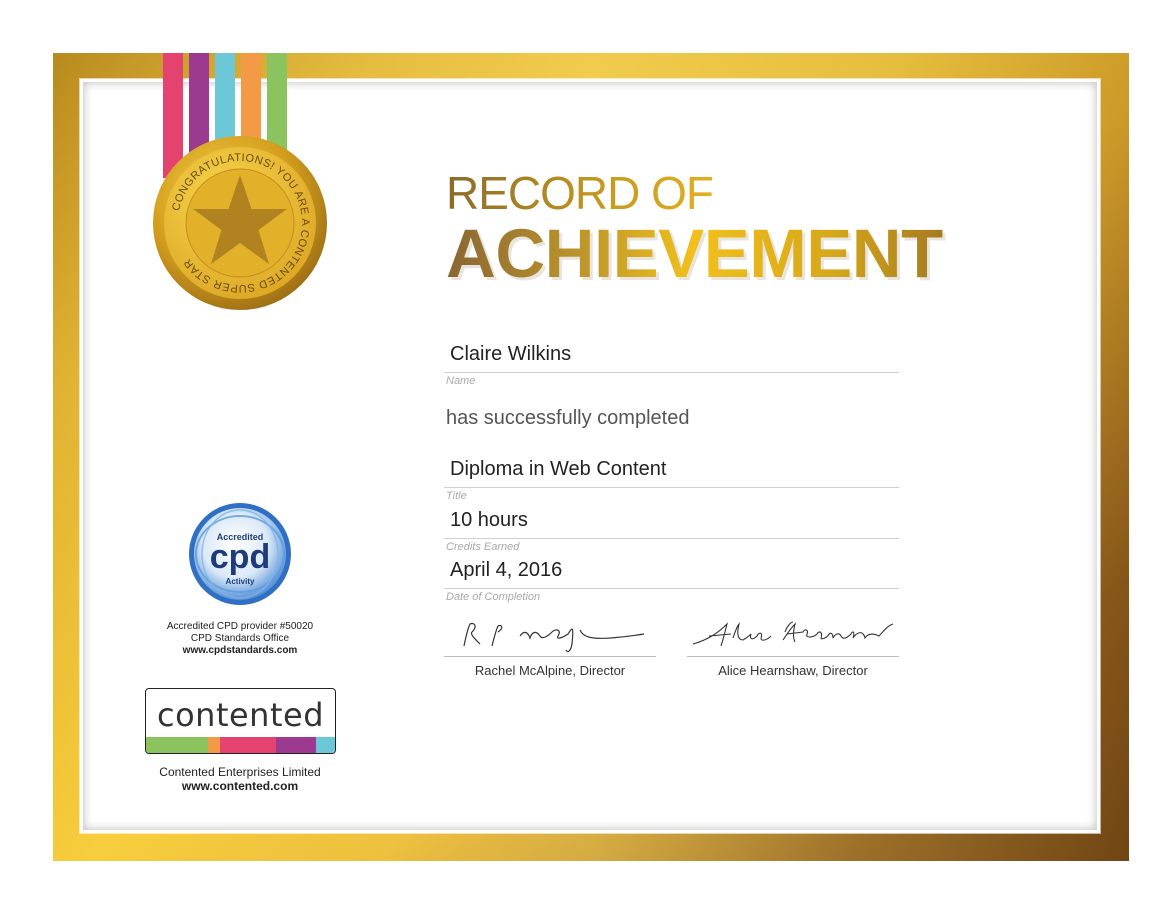 The image size is (1176, 908). What do you see at coordinates (554, 637) in the screenshot?
I see `signature-1-image` at bounding box center [554, 637].